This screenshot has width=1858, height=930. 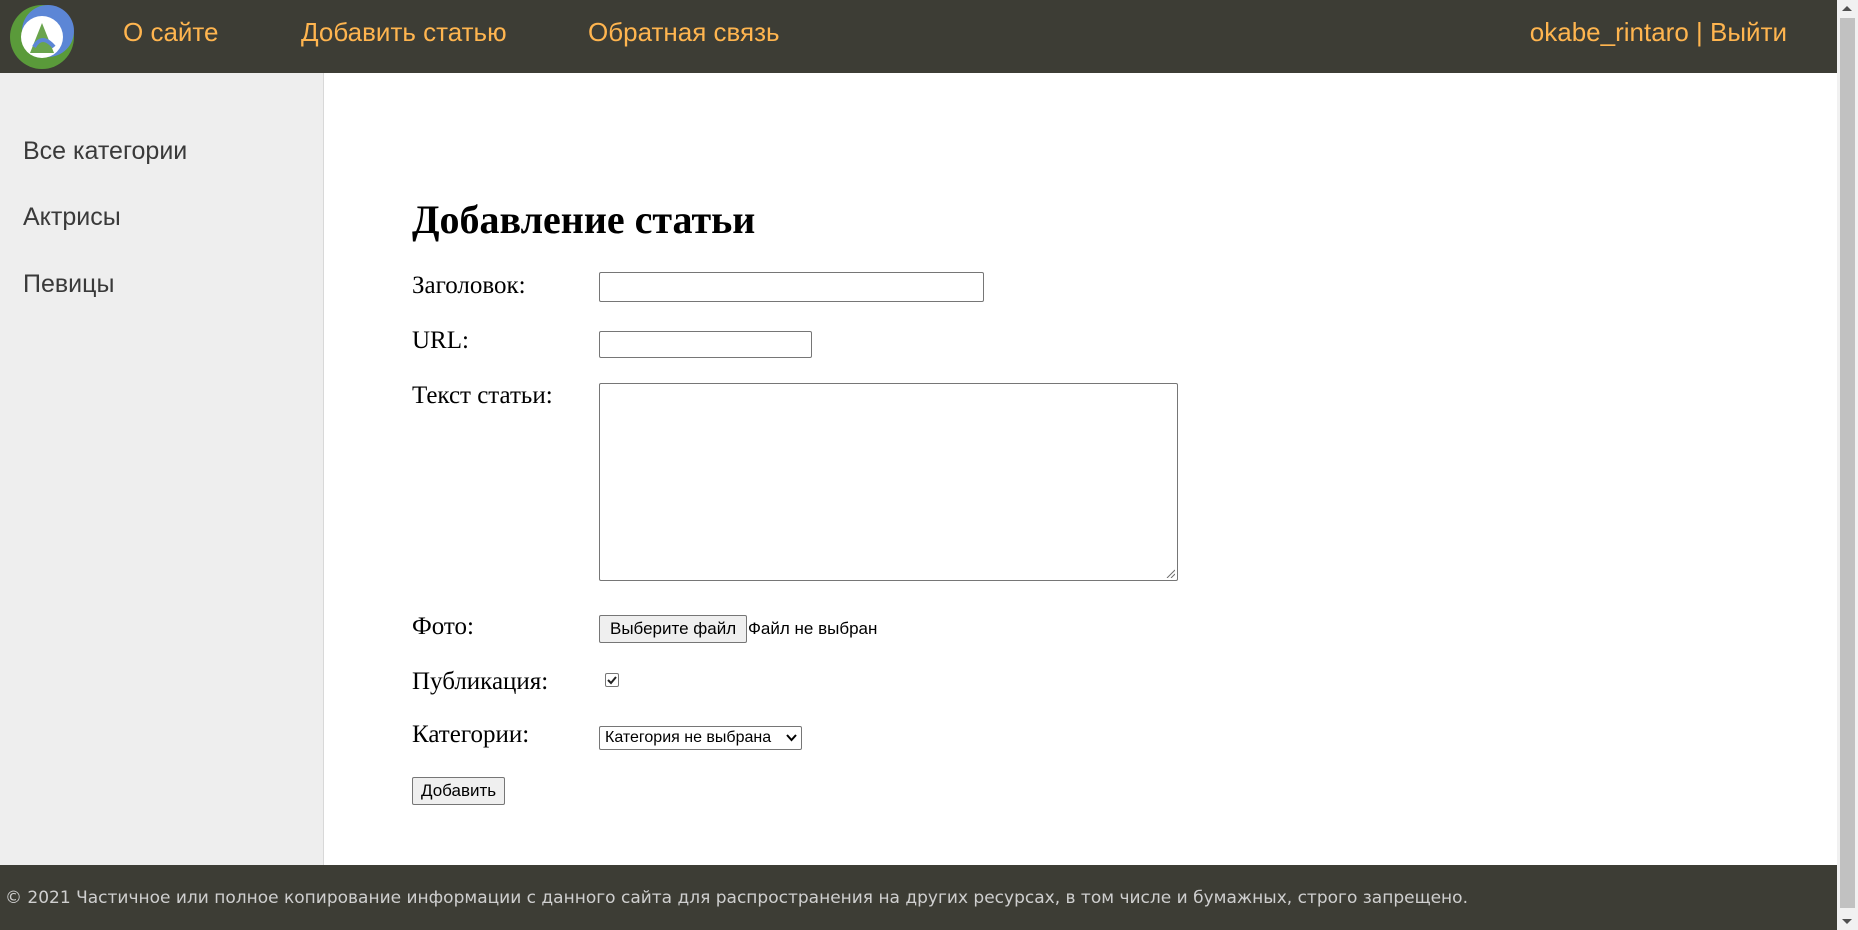 I want to click on file-status-text: Файл не выбран, so click(x=813, y=628).